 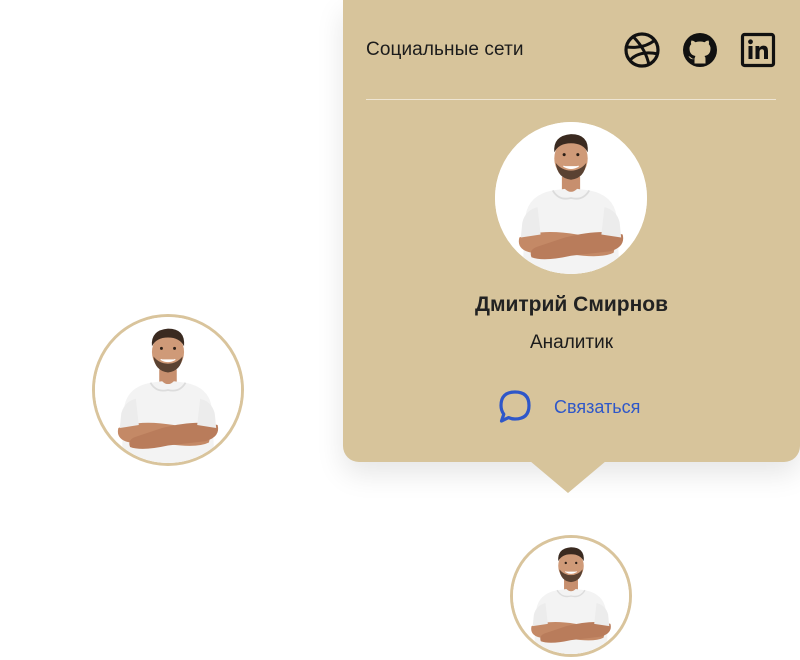 I want to click on card-header: Социальные сети, so click(x=571, y=50).